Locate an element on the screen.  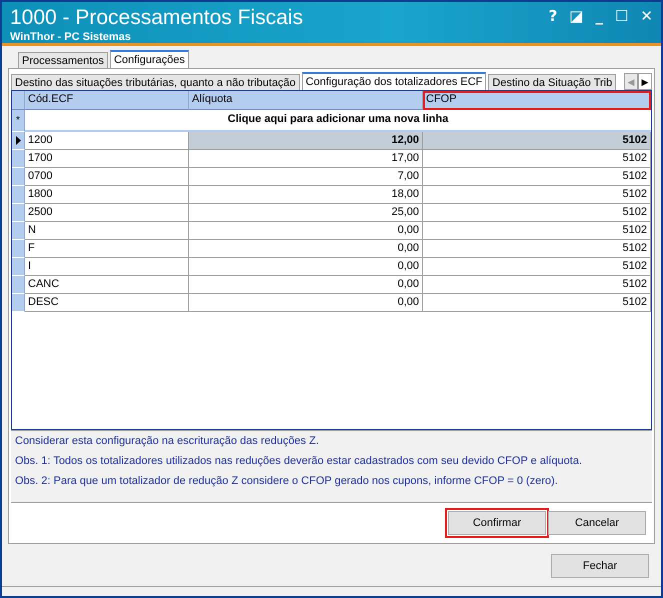
table-cell: 1200 is located at coordinates (107, 141).